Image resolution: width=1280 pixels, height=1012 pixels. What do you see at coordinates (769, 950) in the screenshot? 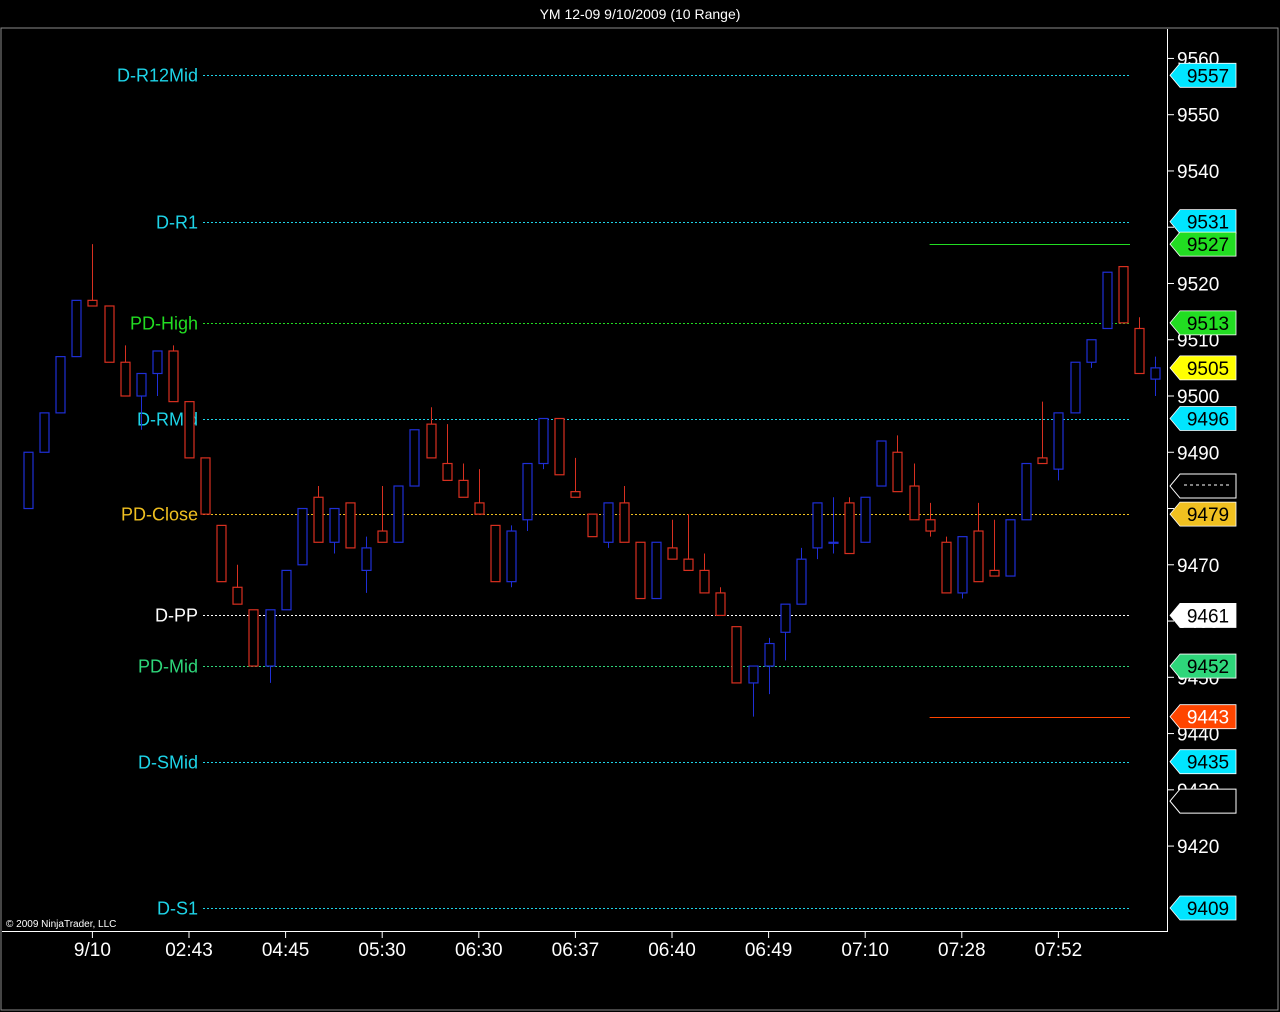
I see `x-tick-label: 06:49` at bounding box center [769, 950].